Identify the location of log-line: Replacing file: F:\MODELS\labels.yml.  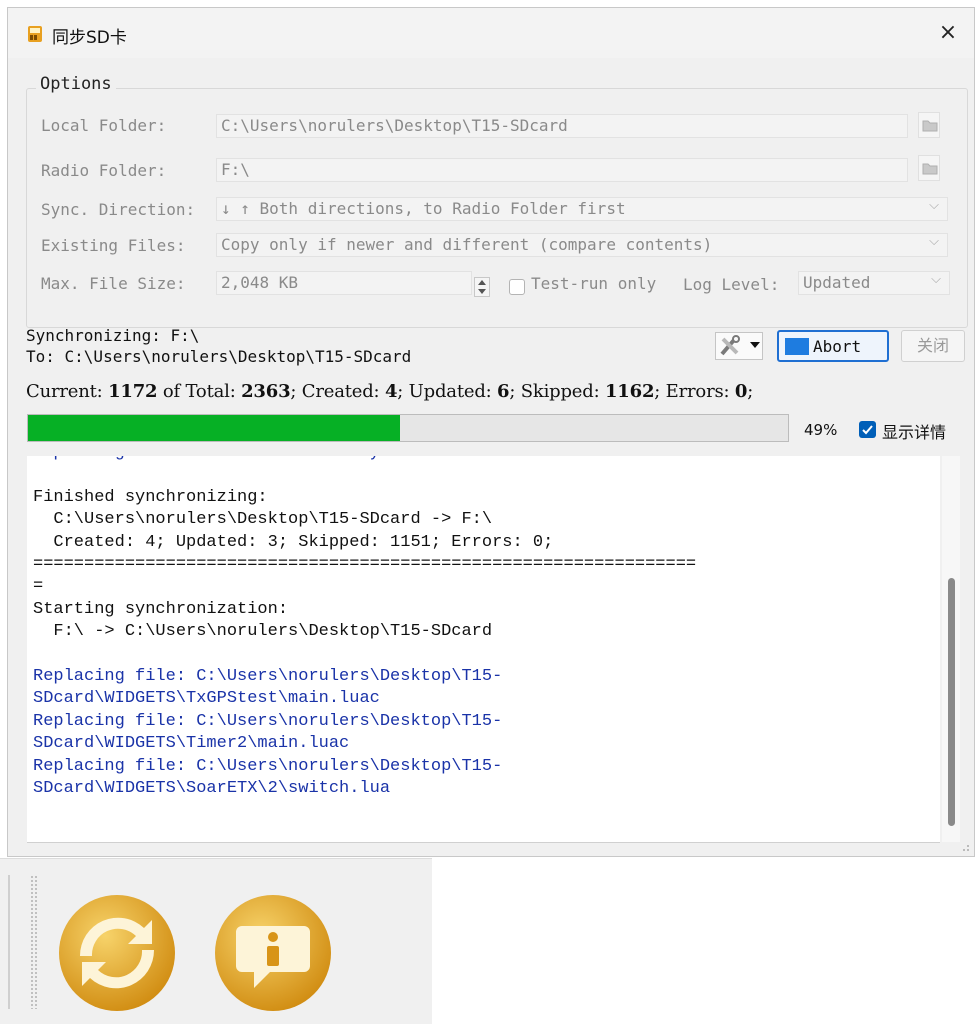
(364, 460).